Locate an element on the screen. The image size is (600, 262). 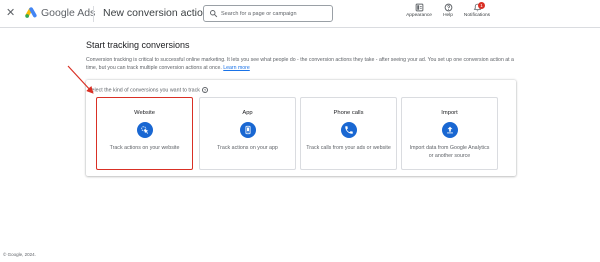
annotation-arrow is located at coordinates (80, 79).